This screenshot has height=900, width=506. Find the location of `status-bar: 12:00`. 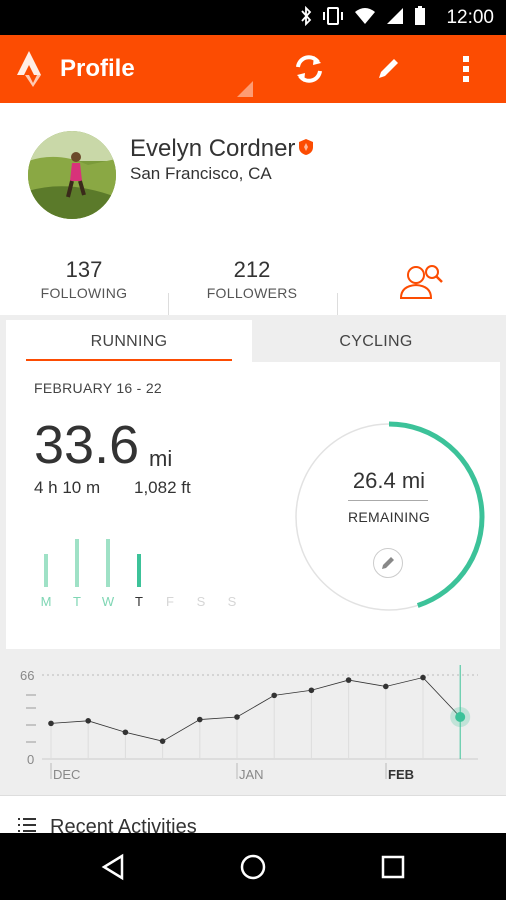

status-bar: 12:00 is located at coordinates (253, 17).